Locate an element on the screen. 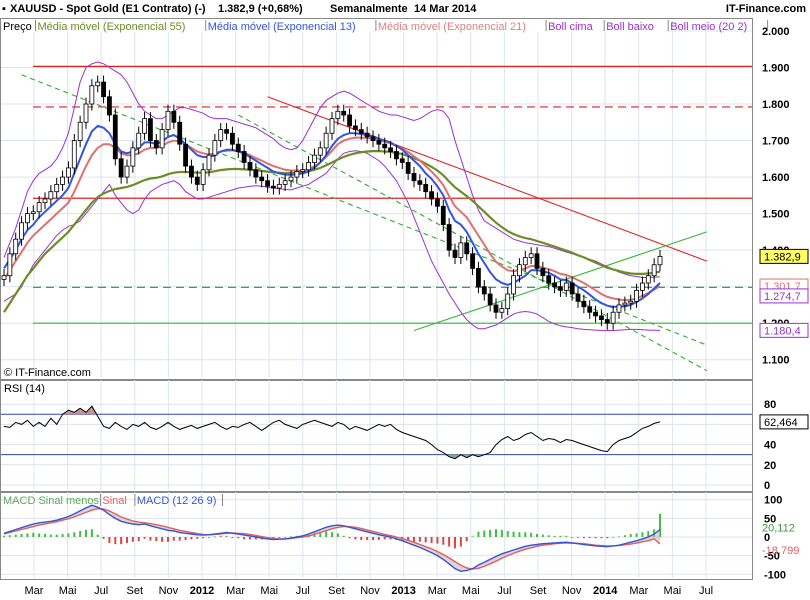 The height and width of the screenshot is (600, 810). y-tick-label: 1.800 is located at coordinates (776, 105).